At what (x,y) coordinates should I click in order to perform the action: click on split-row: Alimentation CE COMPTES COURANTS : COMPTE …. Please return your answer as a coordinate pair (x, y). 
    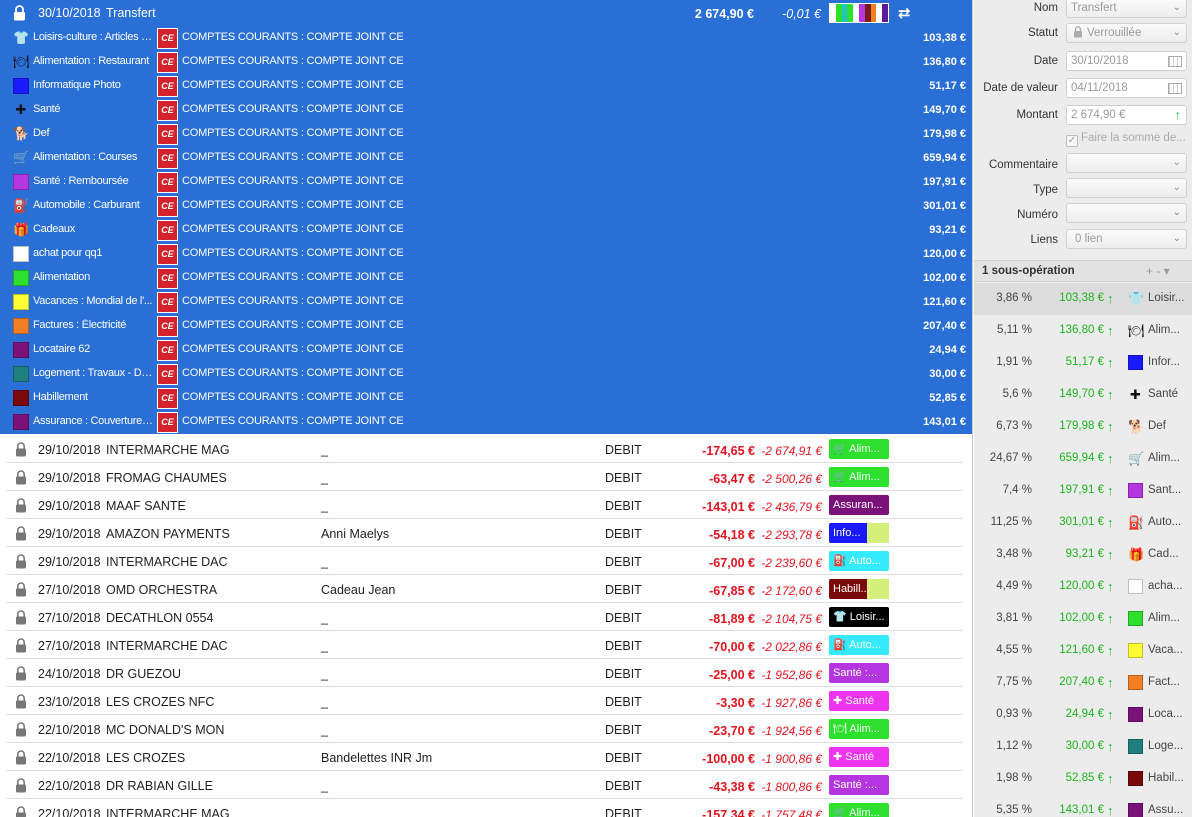
    Looking at the image, I should click on (486, 278).